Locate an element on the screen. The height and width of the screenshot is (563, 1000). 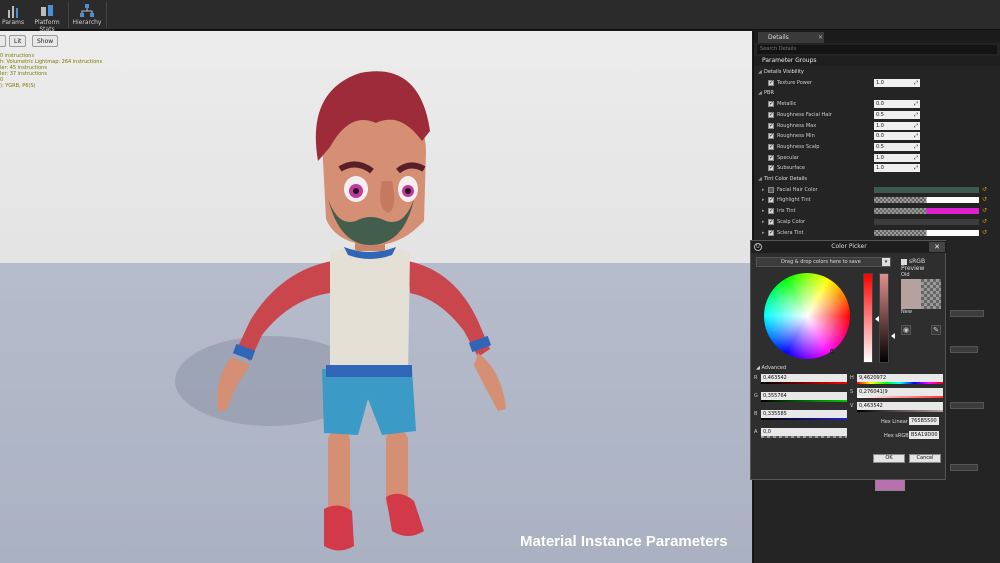
scalar-parameter-row: Roughness Scalp0.5⤢ is located at coordinates (877, 147).